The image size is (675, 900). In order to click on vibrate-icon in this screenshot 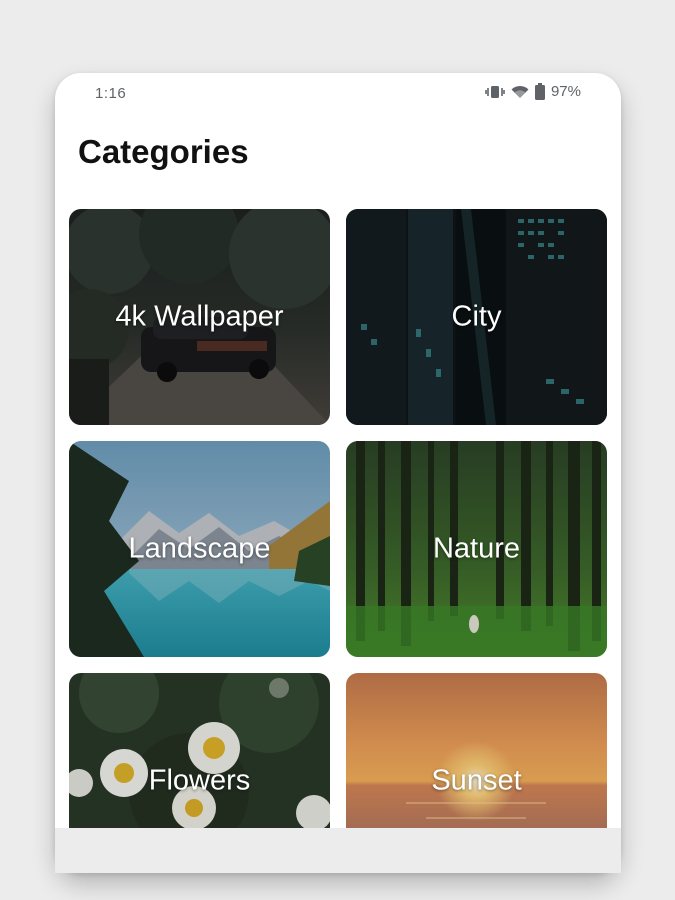, I will do `click(495, 92)`.